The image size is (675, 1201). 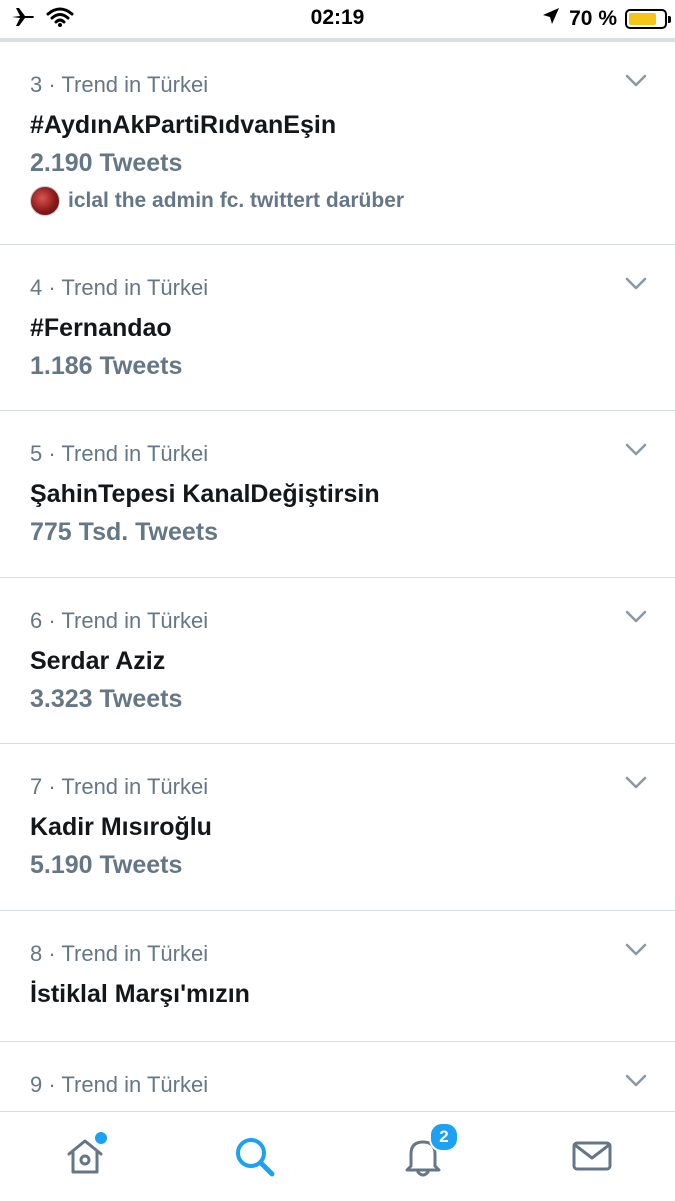 I want to click on trend-tweet-count: 1.186 Tweets, so click(x=106, y=366).